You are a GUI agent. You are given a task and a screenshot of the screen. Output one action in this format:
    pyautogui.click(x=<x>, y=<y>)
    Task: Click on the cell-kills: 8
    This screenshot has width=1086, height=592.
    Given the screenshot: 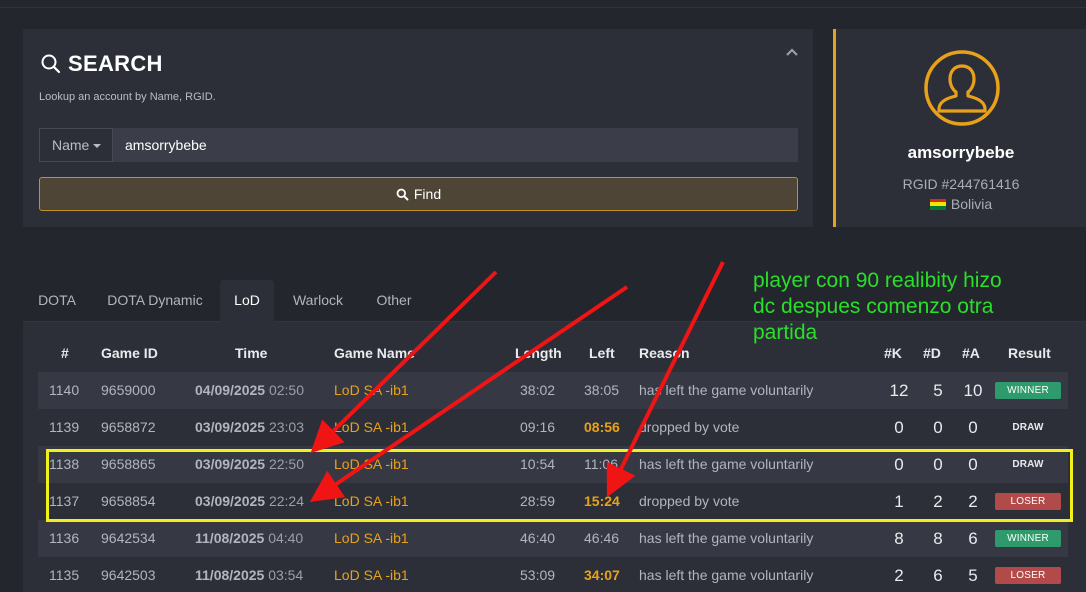 What is the action you would take?
    pyautogui.click(x=899, y=538)
    